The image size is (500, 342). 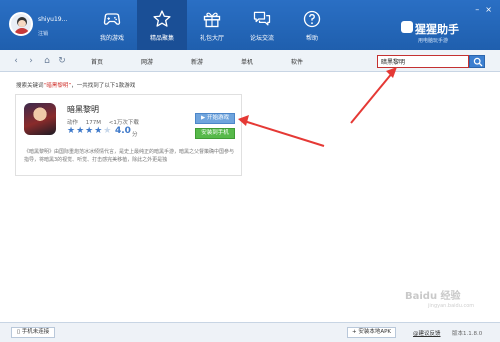 I want to click on search-result-summary: 搜索关键词“暗黑黎明”，一共找到了以下1款游戏, so click(x=75, y=85).